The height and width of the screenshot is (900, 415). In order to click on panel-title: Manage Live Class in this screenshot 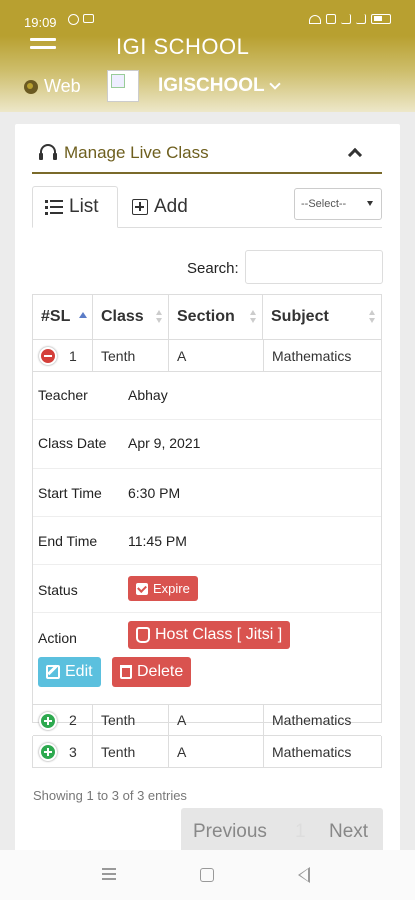, I will do `click(136, 152)`.